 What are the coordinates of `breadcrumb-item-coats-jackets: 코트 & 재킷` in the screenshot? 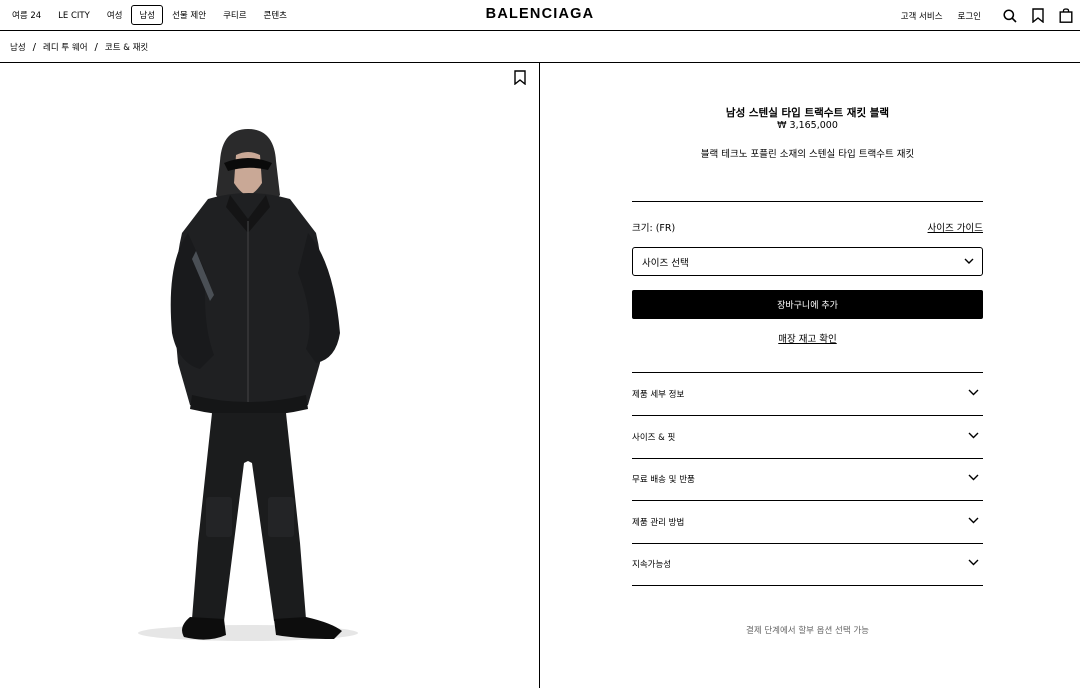 It's located at (126, 47).